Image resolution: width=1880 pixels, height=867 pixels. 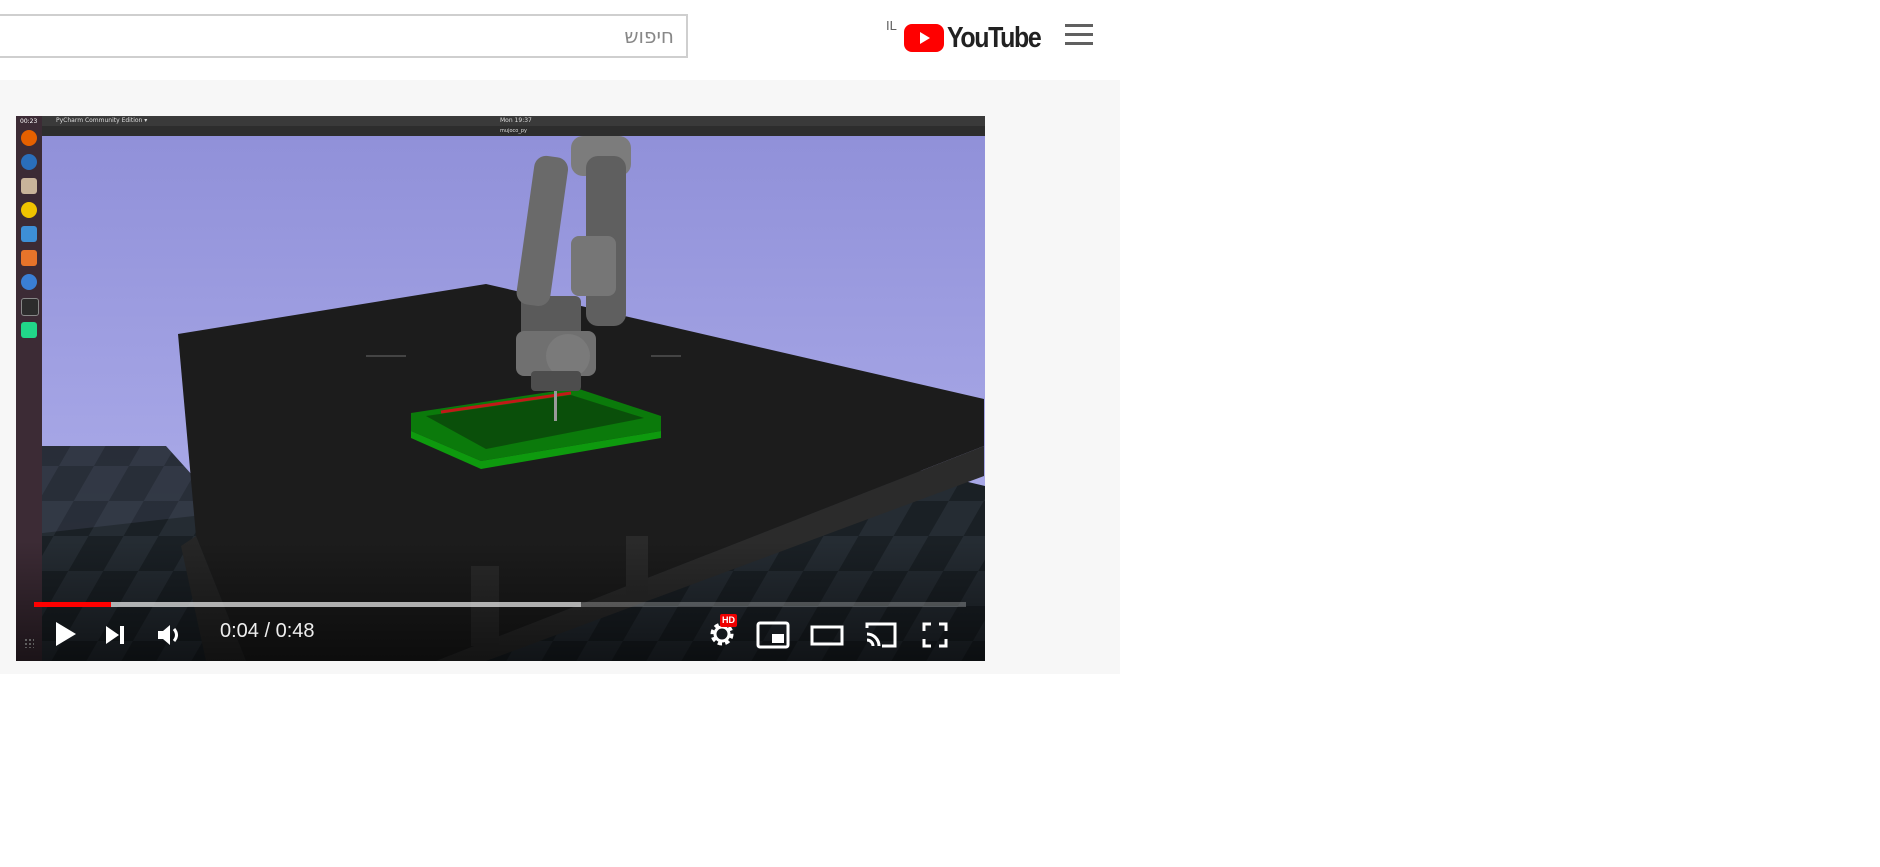 I want to click on search-box, so click(x=344, y=36).